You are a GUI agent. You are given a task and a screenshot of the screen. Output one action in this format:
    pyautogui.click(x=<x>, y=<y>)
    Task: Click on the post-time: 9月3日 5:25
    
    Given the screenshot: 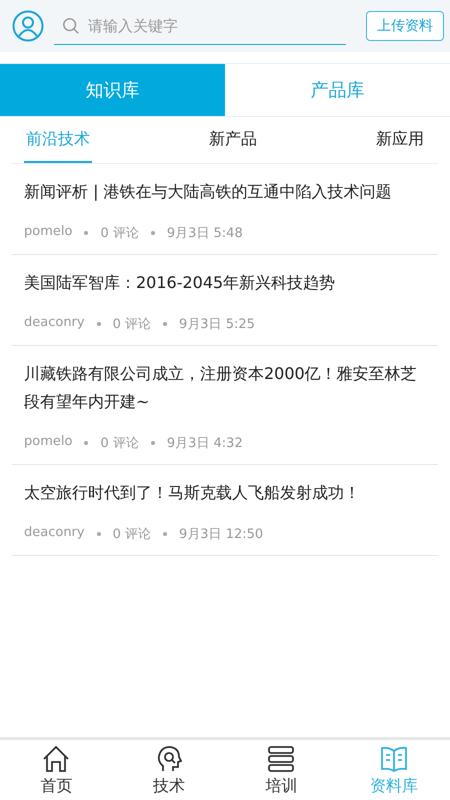 What is the action you would take?
    pyautogui.click(x=217, y=324)
    